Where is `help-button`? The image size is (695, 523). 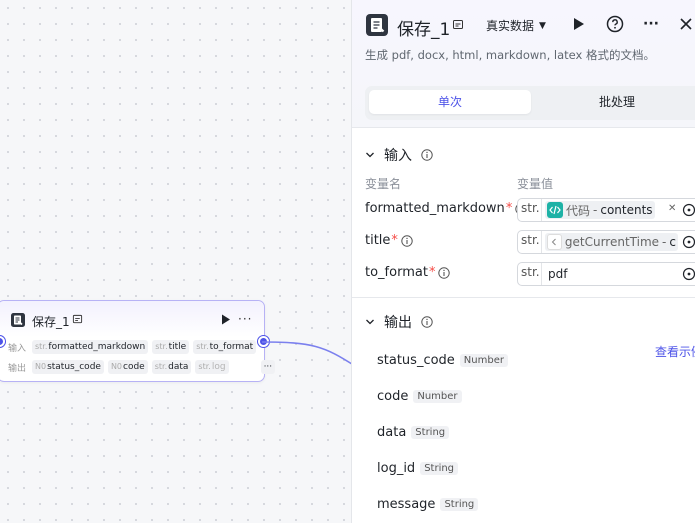
help-button is located at coordinates (615, 24).